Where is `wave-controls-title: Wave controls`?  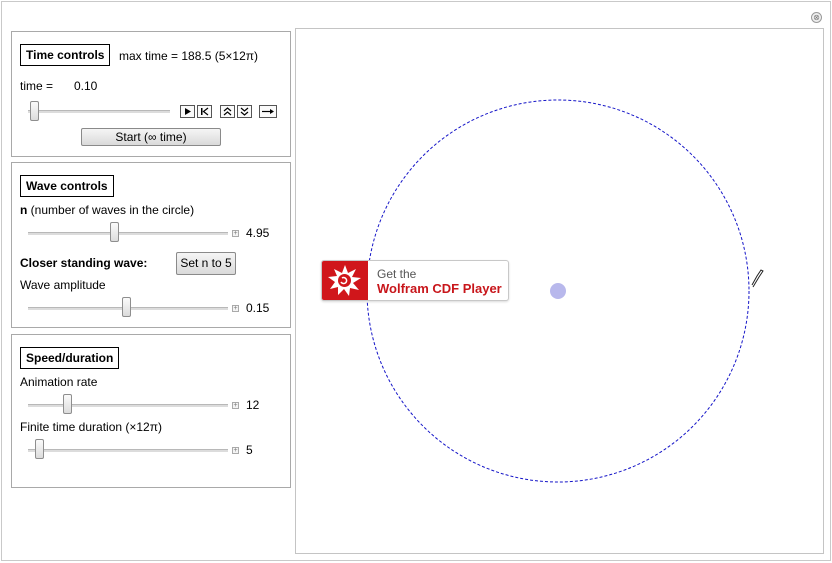
wave-controls-title: Wave controls is located at coordinates (67, 186).